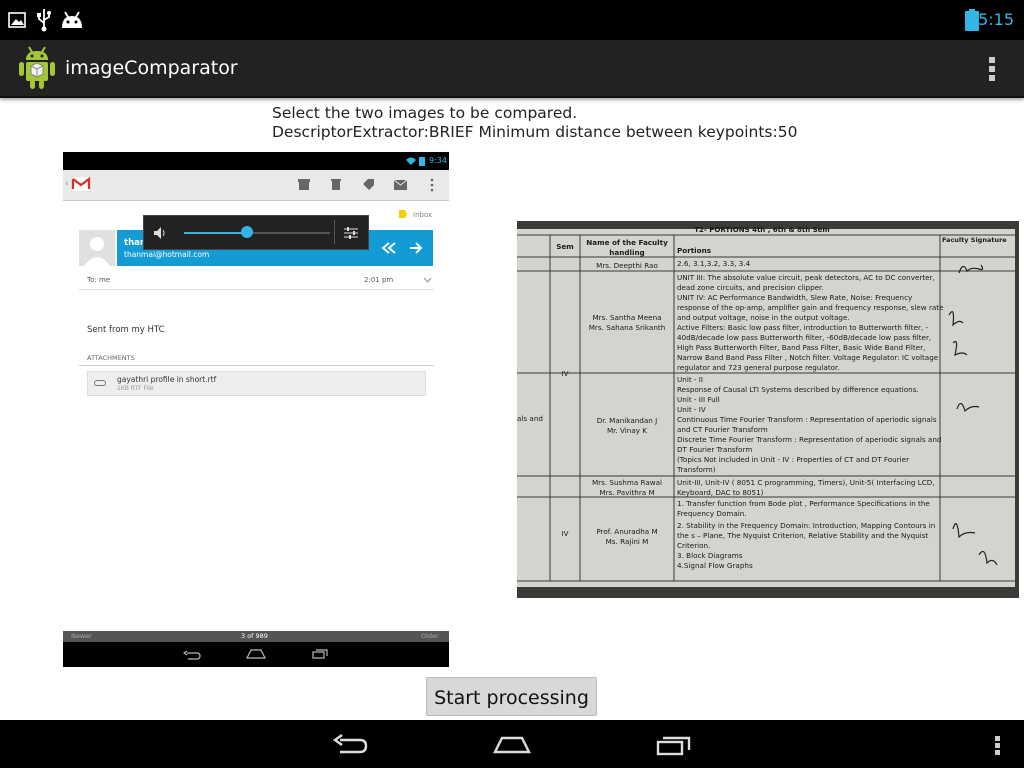  I want to click on doc-col-sem: Sem, so click(565, 246).